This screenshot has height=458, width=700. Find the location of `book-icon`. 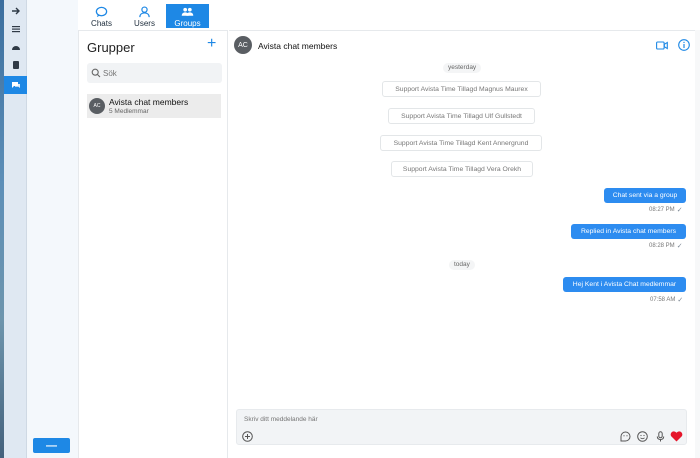

book-icon is located at coordinates (15, 65).